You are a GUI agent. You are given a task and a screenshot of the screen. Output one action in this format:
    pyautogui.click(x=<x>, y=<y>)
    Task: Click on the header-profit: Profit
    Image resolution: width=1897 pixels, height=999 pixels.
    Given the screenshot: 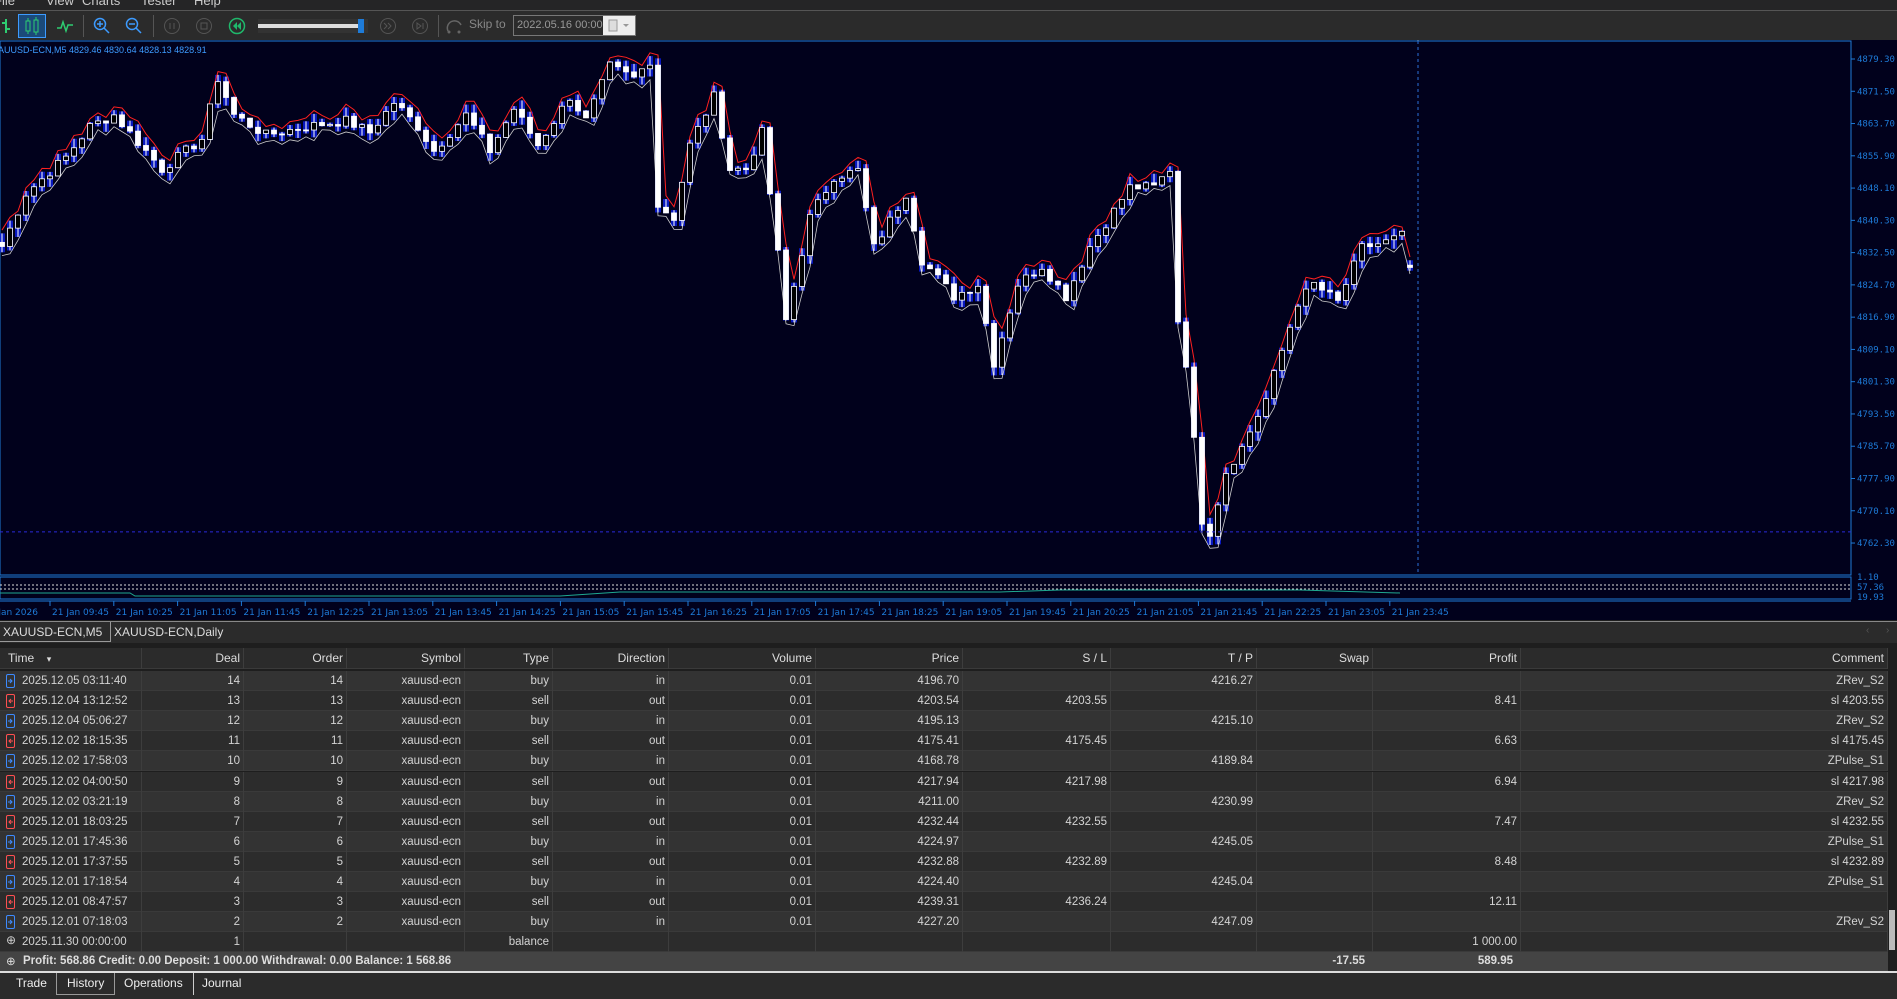 What is the action you would take?
    pyautogui.click(x=1447, y=658)
    